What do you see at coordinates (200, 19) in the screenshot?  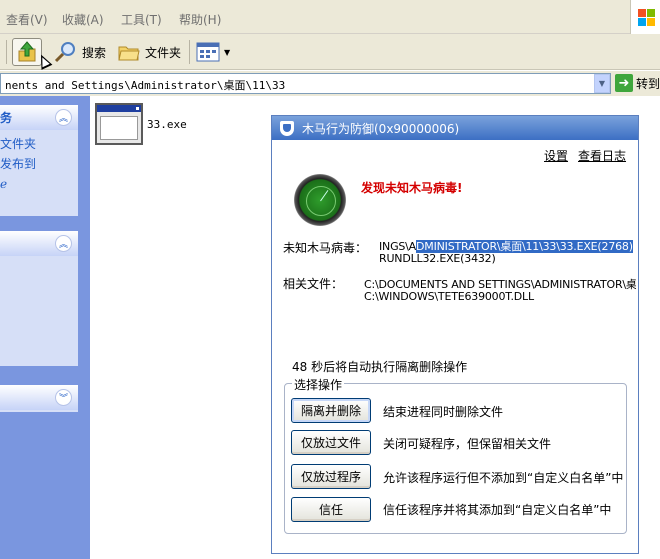 I see `menu-help: 帮助(H)` at bounding box center [200, 19].